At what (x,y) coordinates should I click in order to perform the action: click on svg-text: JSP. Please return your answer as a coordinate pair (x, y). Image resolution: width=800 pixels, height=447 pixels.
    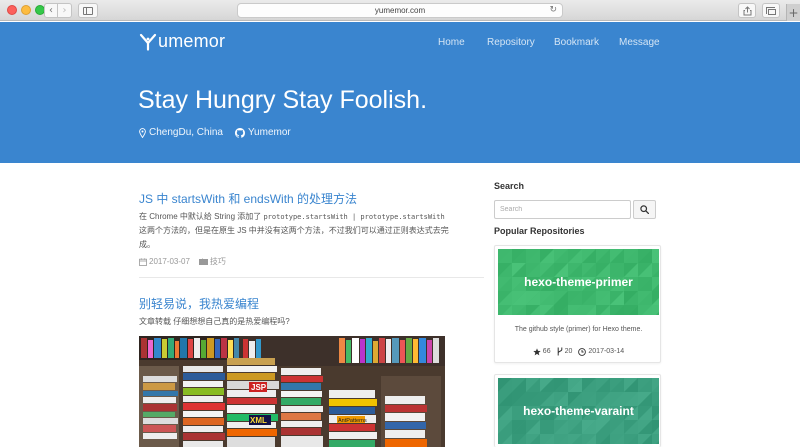
    Looking at the image, I should click on (259, 387).